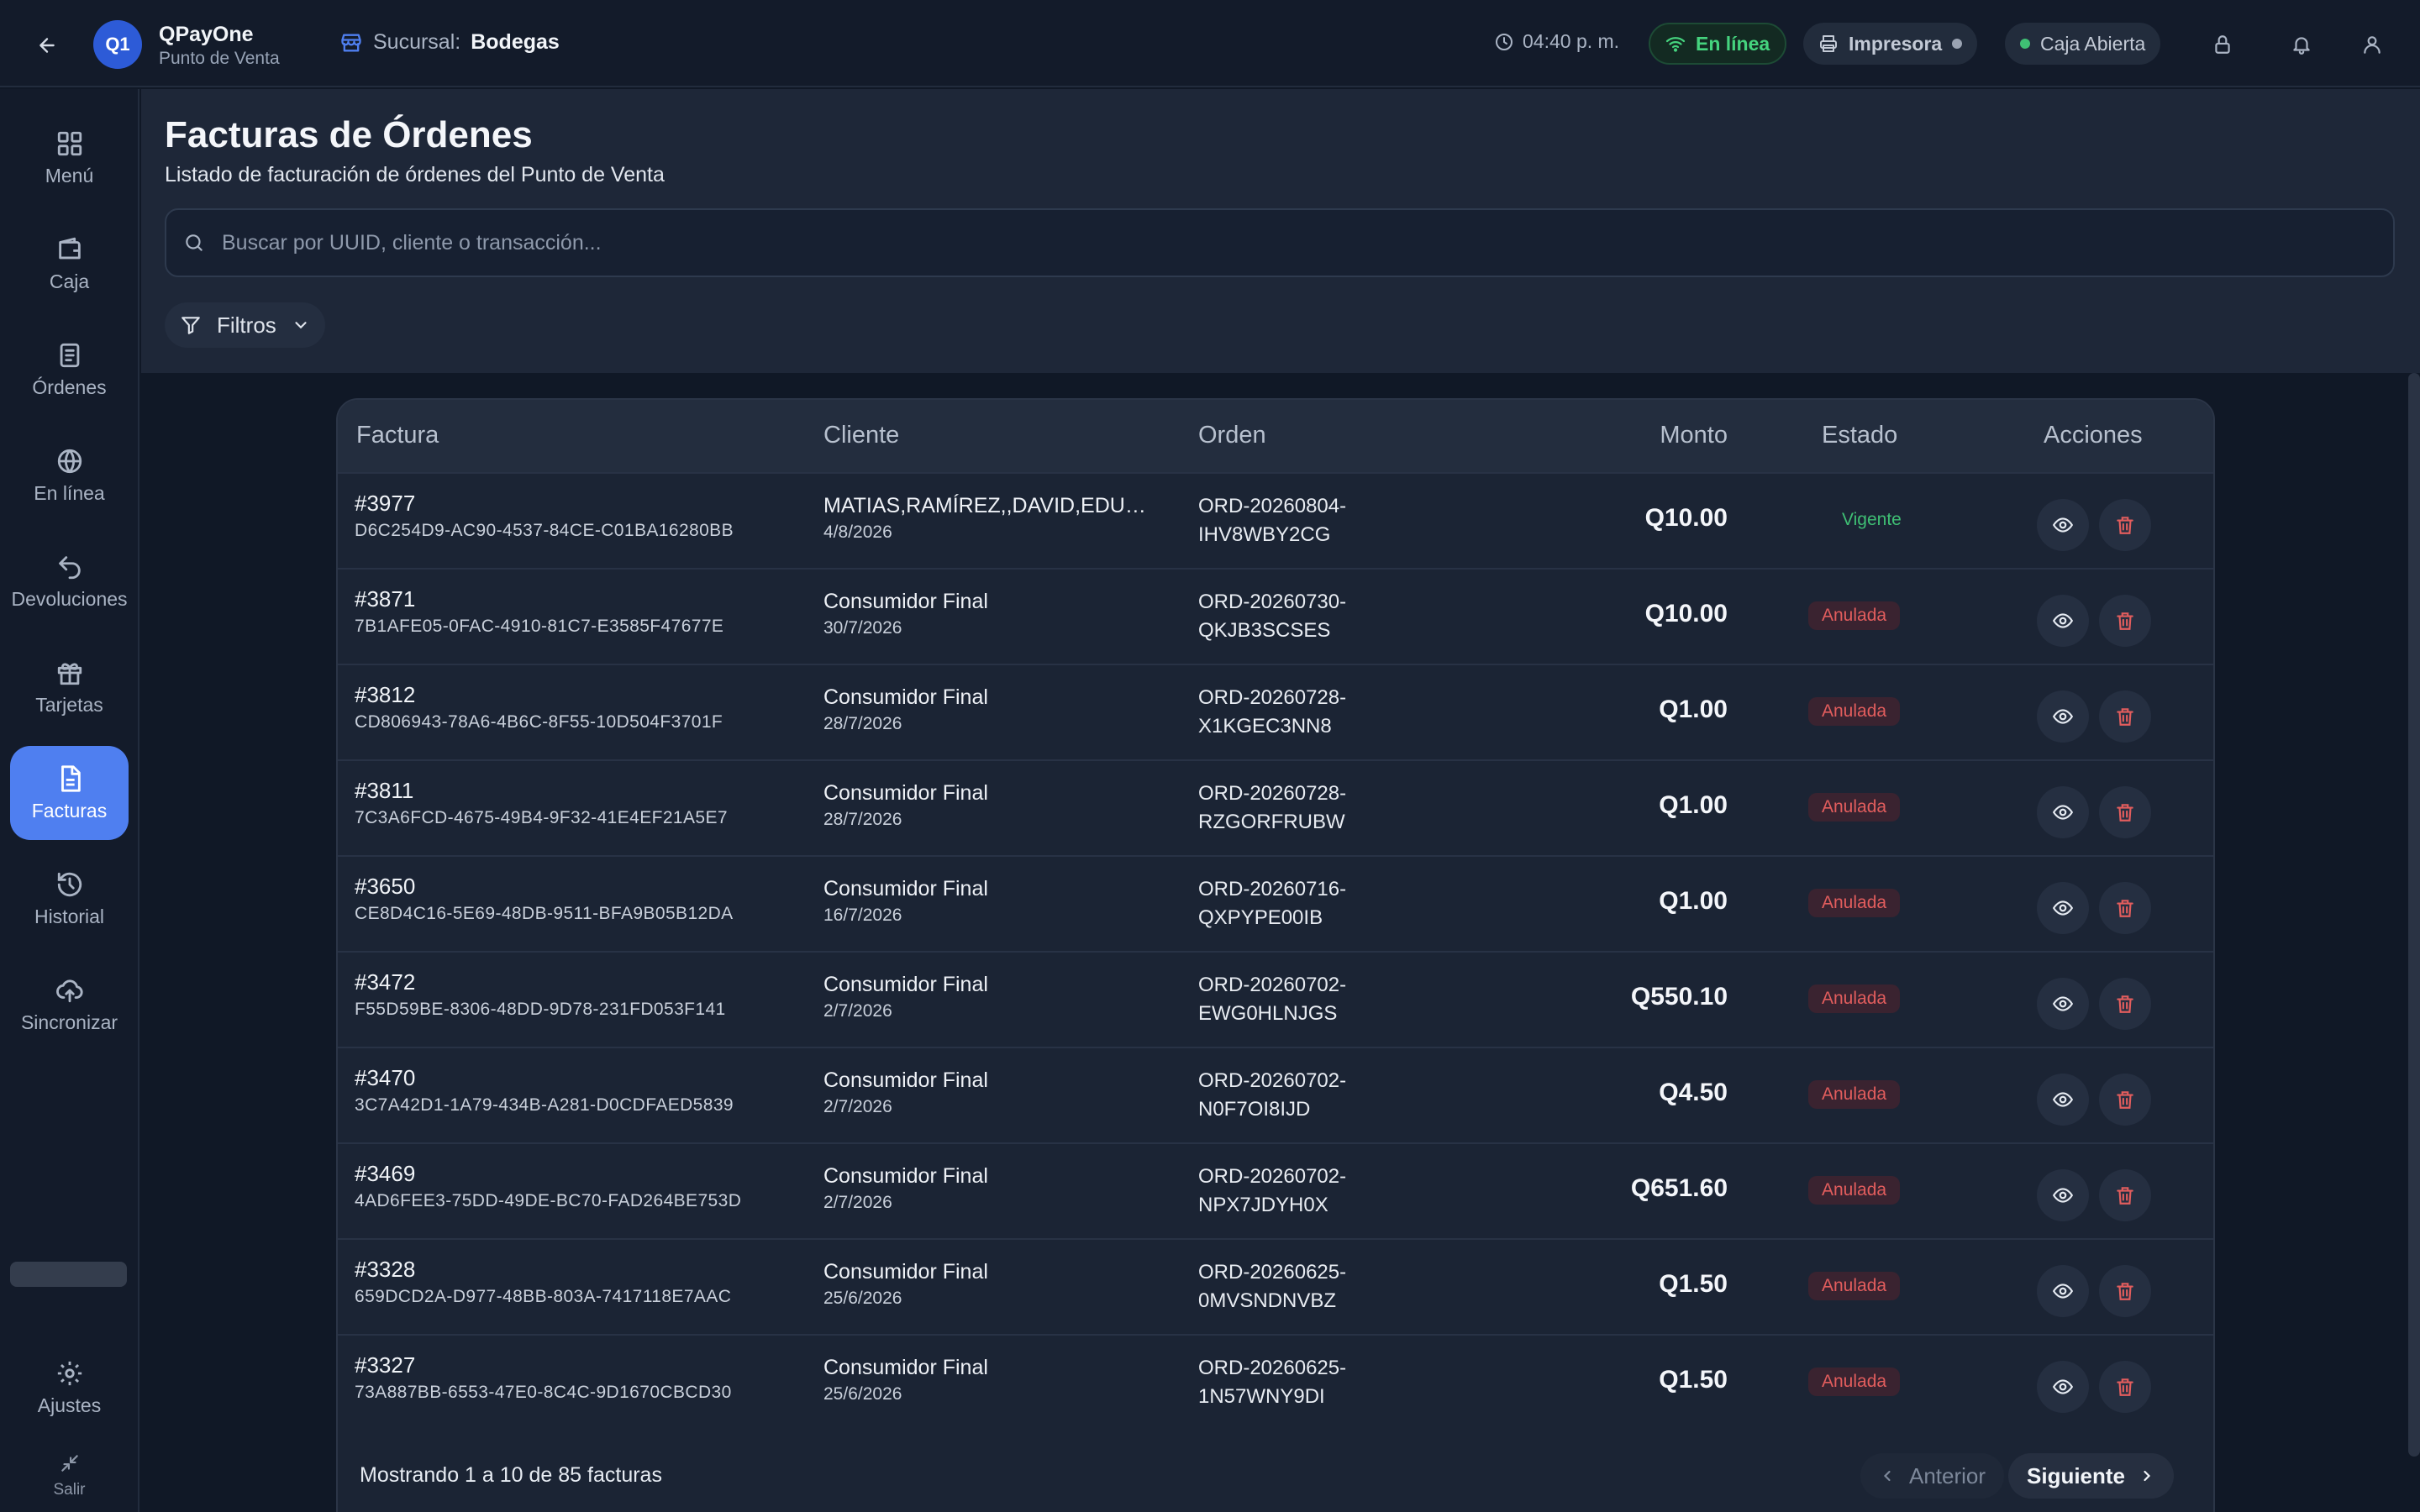  What do you see at coordinates (1679, 1188) in the screenshot?
I see `invoice-amount: Q651.60` at bounding box center [1679, 1188].